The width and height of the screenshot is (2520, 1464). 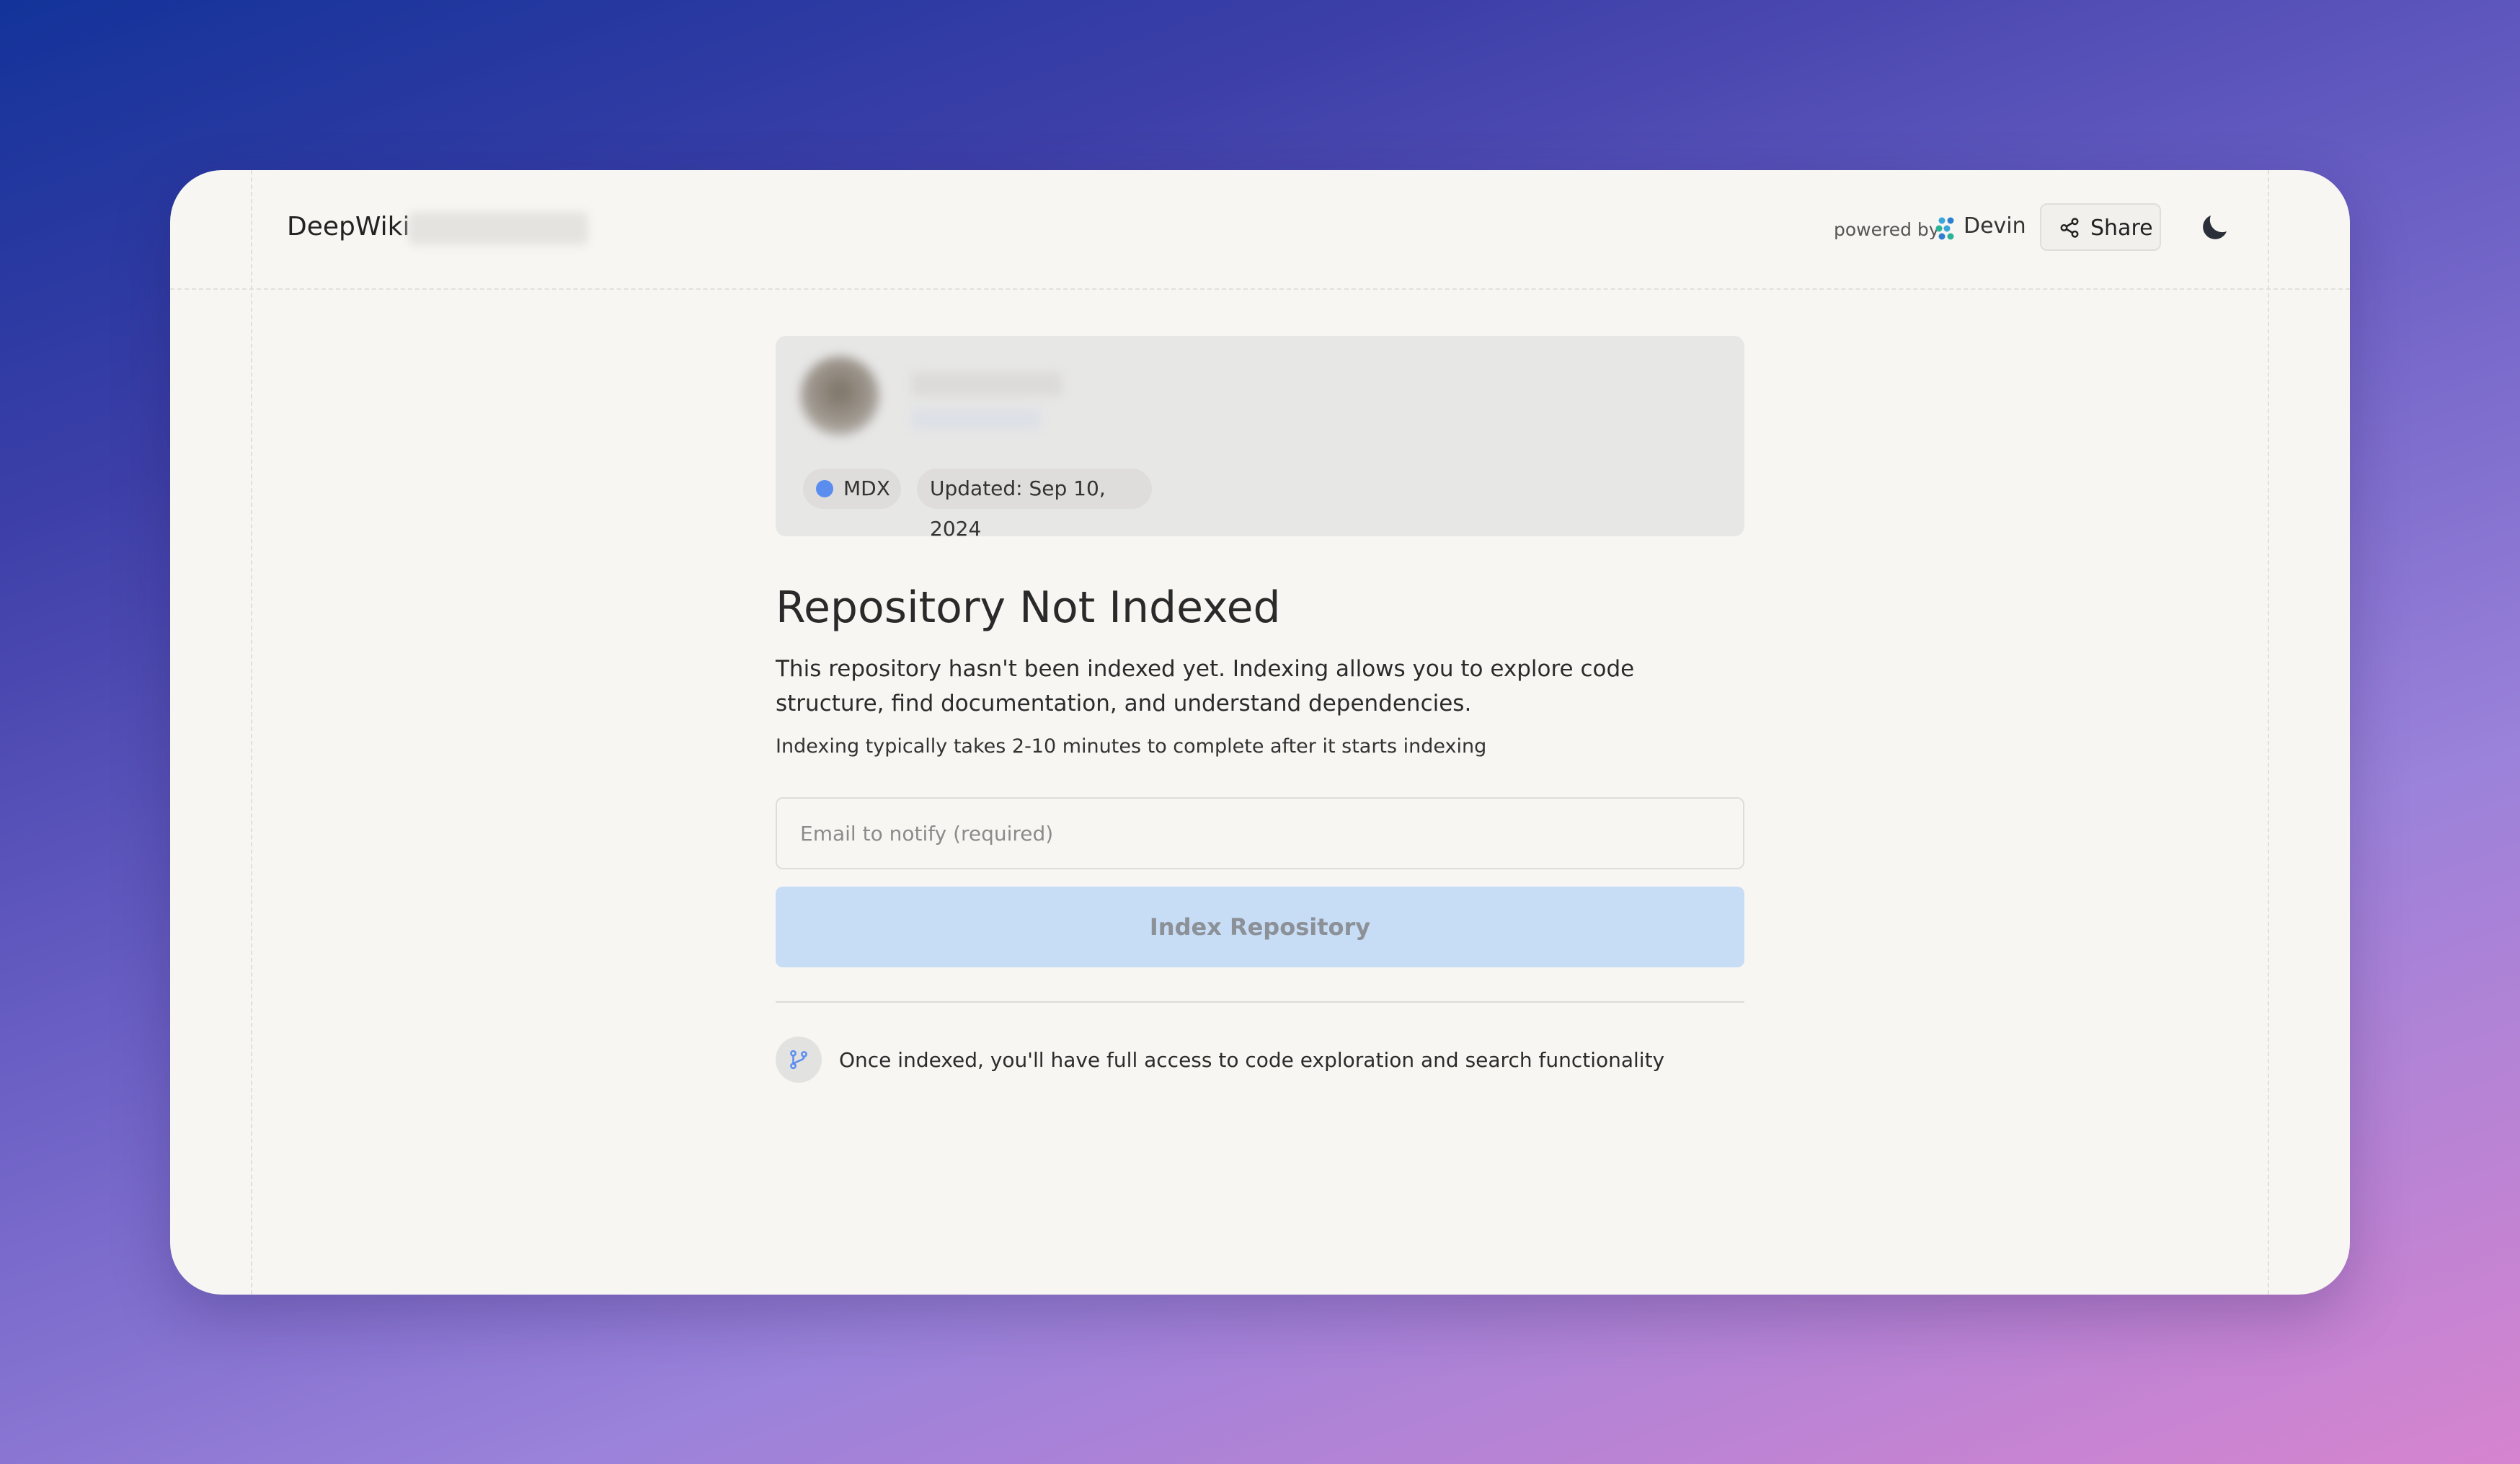 What do you see at coordinates (498, 229) in the screenshot?
I see `redacted-repo-name` at bounding box center [498, 229].